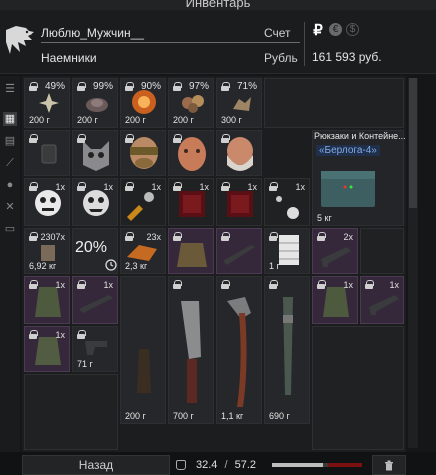 This screenshot has height=475, width=436. Describe the element at coordinates (54, 86) in the screenshot. I see `charge-percent: 49%` at that location.